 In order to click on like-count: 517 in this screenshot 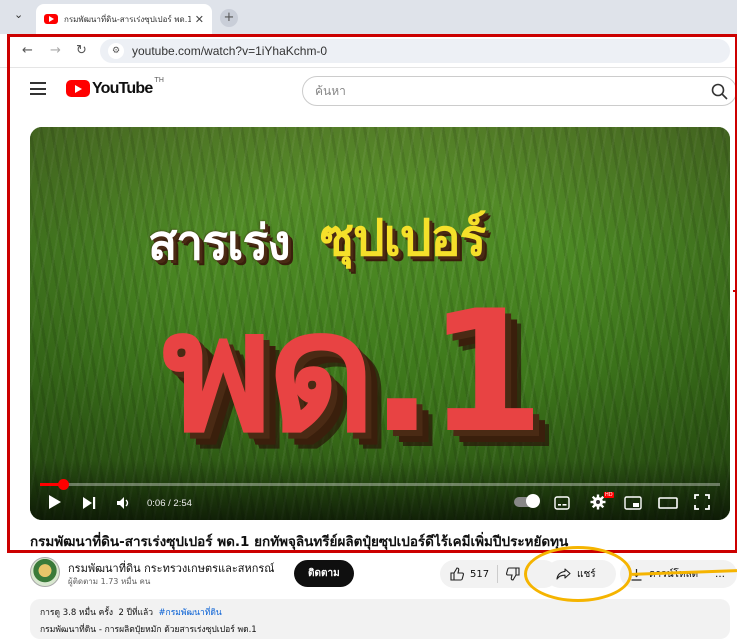, I will do `click(479, 574)`.